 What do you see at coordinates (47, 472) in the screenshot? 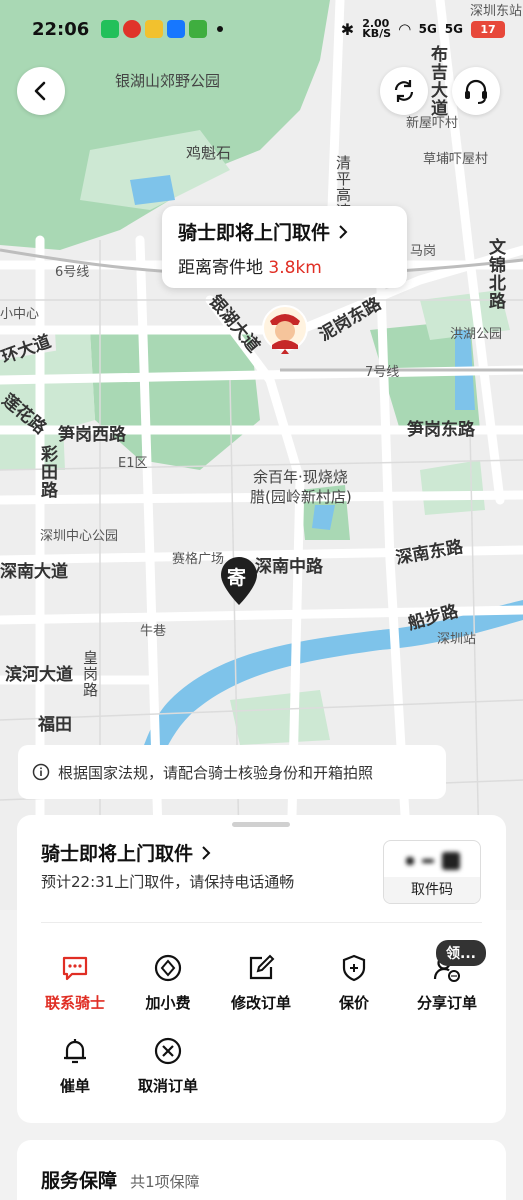
I see `map-label: 彩田路` at bounding box center [47, 472].